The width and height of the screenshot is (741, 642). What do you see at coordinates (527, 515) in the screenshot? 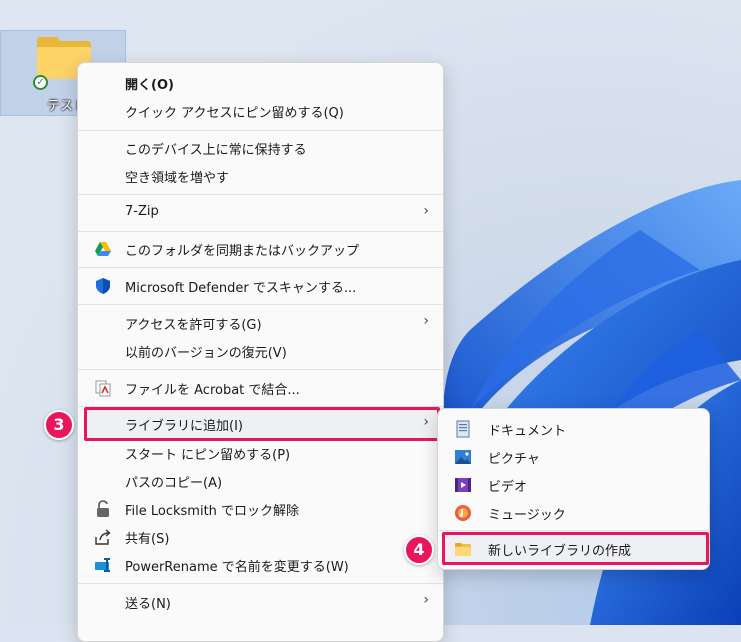
I see `submenu-item-label: ミュージック` at bounding box center [527, 515].